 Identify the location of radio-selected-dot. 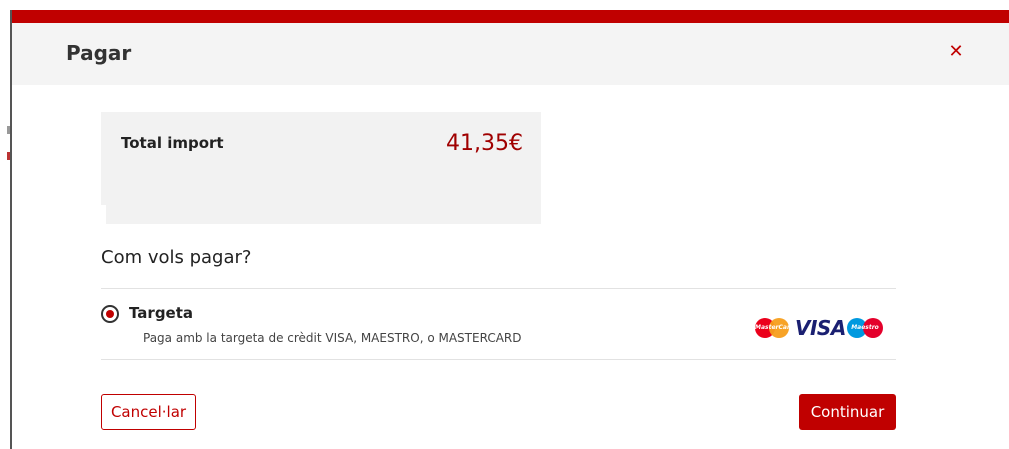
(110, 314).